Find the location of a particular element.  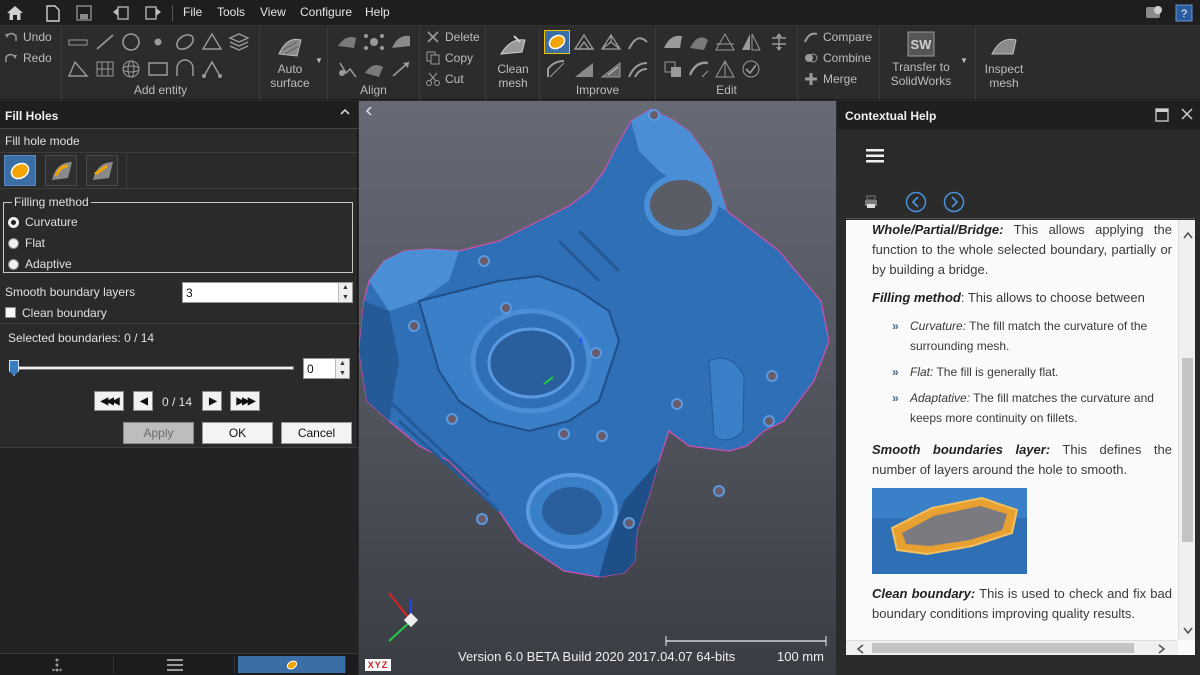

new-file-icon is located at coordinates (53, 13).